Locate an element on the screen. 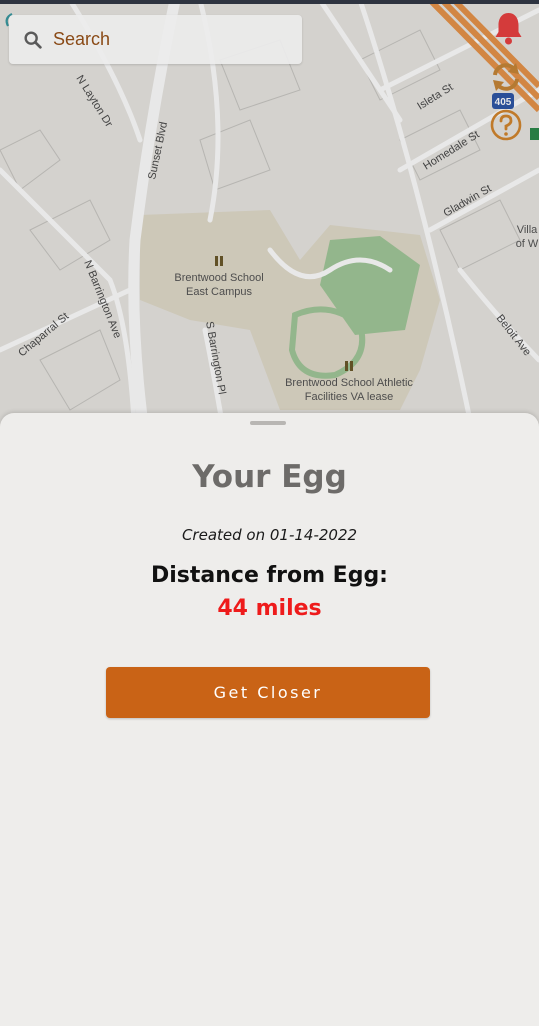 This screenshot has width=539, height=1026. created-date: Created on 01-14-2022 is located at coordinates (269, 535).